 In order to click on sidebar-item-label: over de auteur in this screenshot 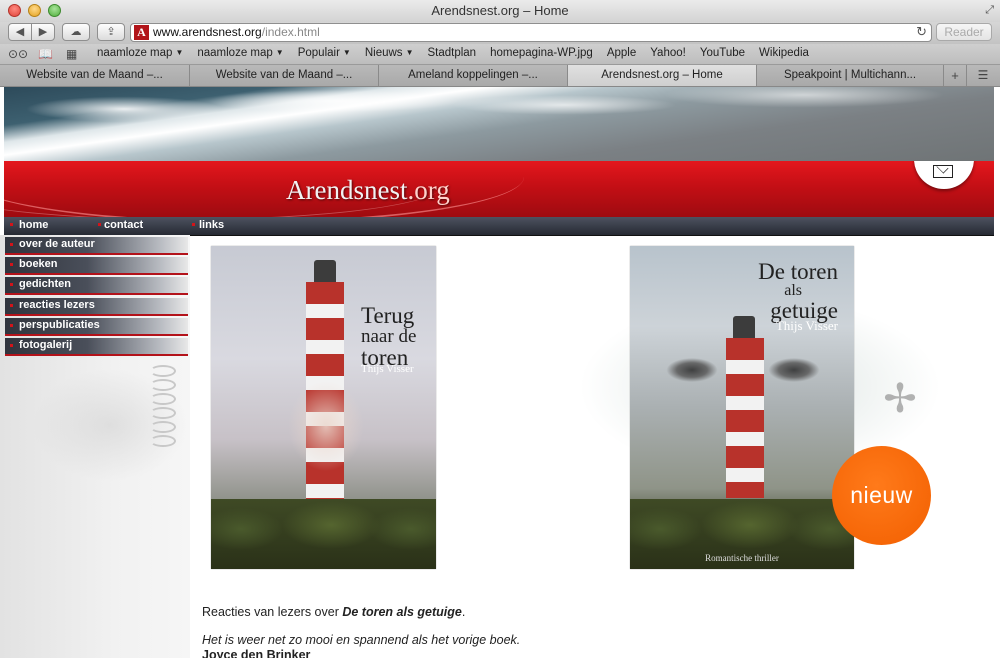, I will do `click(57, 244)`.